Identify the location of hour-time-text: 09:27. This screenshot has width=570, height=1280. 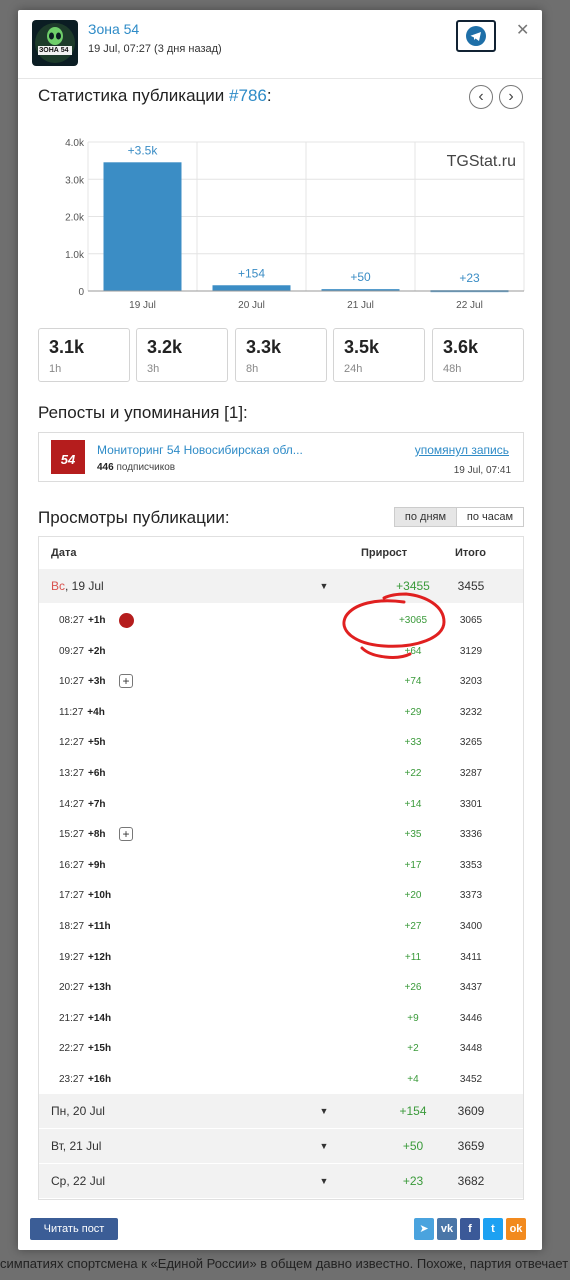
(72, 651).